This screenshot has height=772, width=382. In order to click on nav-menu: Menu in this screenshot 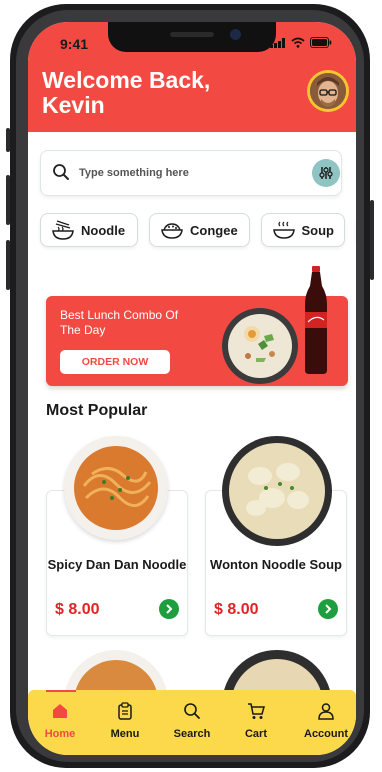, I will do `click(125, 721)`.